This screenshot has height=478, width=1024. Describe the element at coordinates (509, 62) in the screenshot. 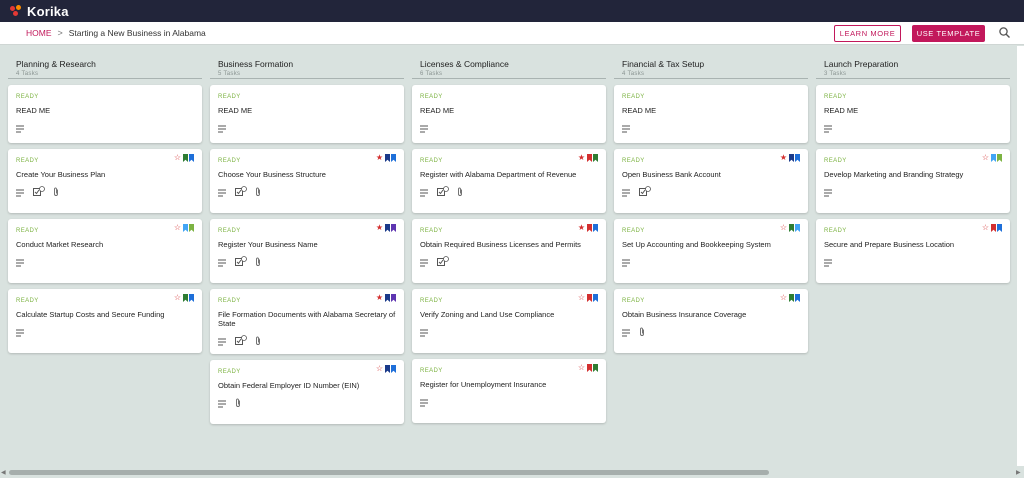

I see `column-header: Licenses & Compliance 6 Tasks` at that location.